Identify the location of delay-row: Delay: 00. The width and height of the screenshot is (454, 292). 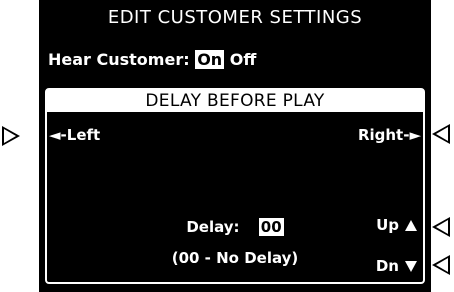
(235, 227).